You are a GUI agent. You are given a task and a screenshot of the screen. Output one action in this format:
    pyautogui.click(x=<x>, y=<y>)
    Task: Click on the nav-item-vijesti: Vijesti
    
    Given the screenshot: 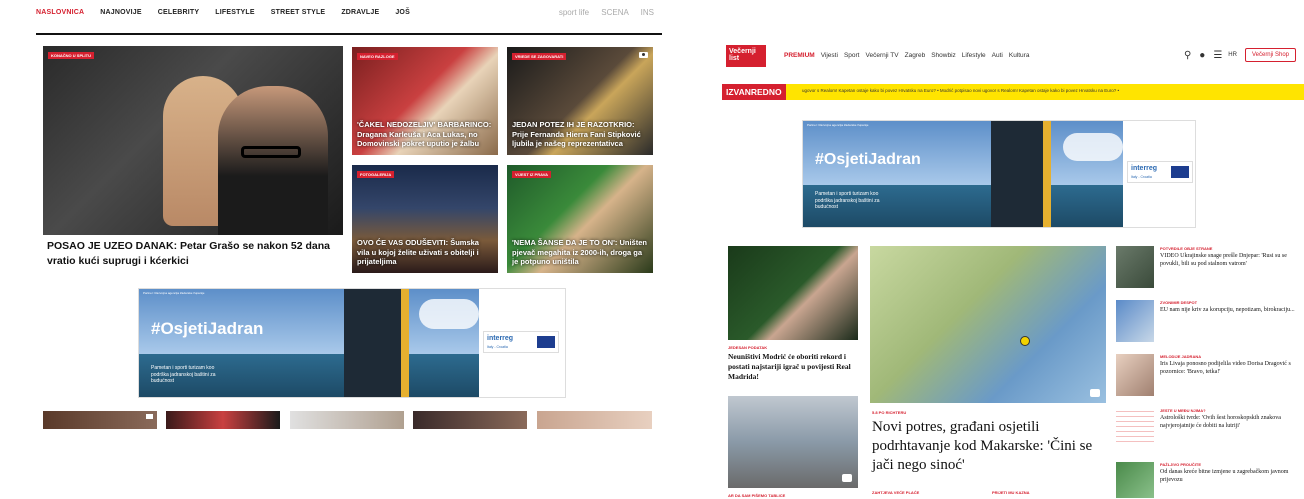 What is the action you would take?
    pyautogui.click(x=829, y=55)
    